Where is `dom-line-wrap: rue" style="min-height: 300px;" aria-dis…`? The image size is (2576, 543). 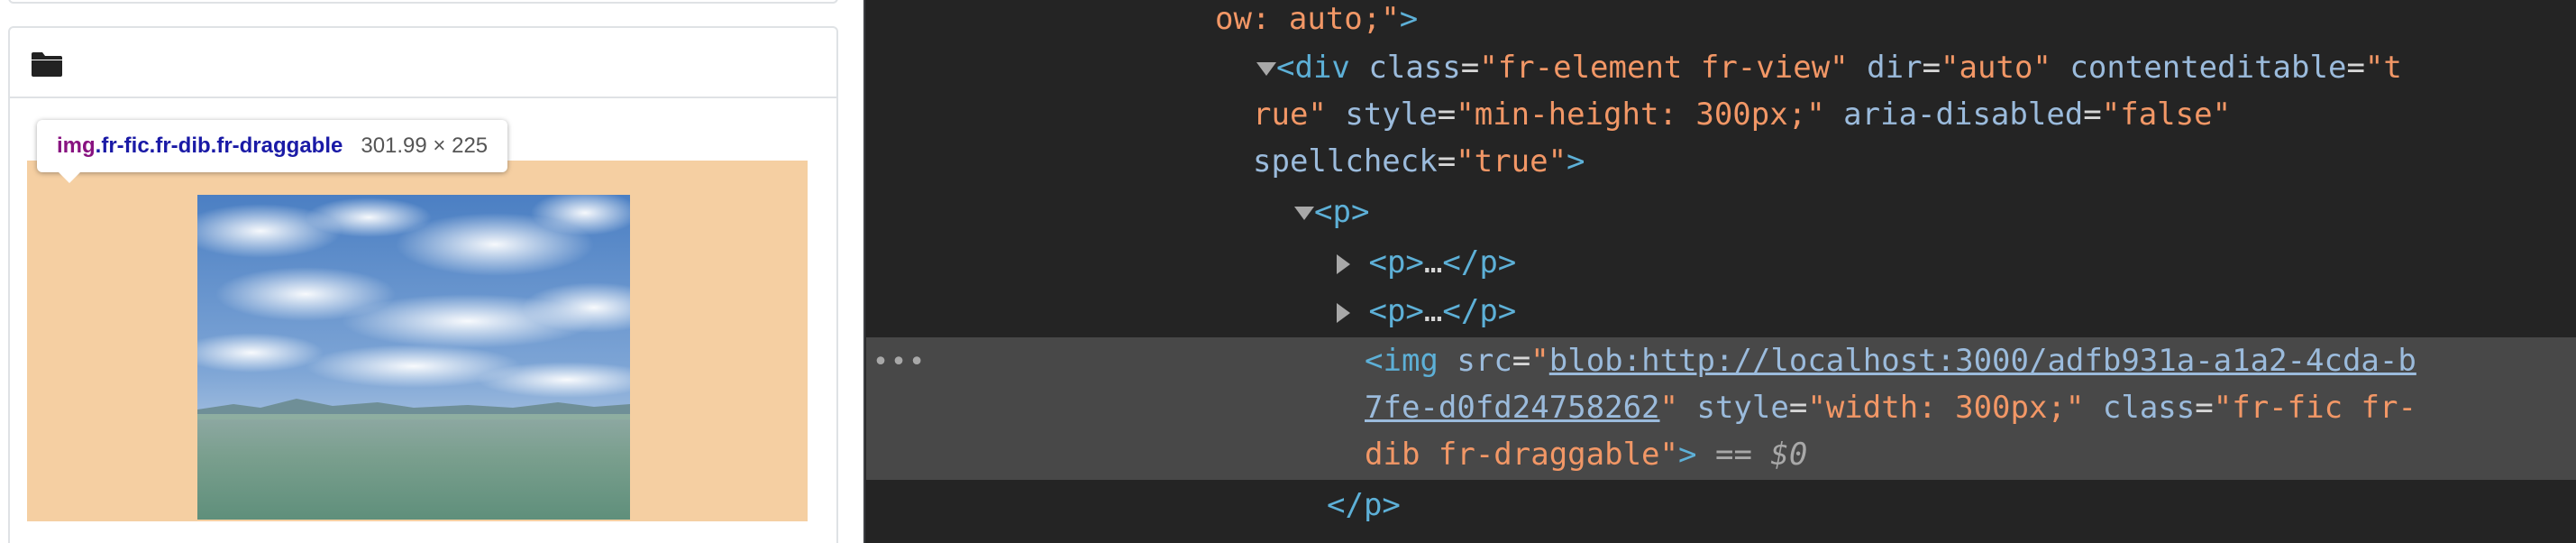 dom-line-wrap: rue" style="min-height: 300px;" aria-dis… is located at coordinates (1742, 114).